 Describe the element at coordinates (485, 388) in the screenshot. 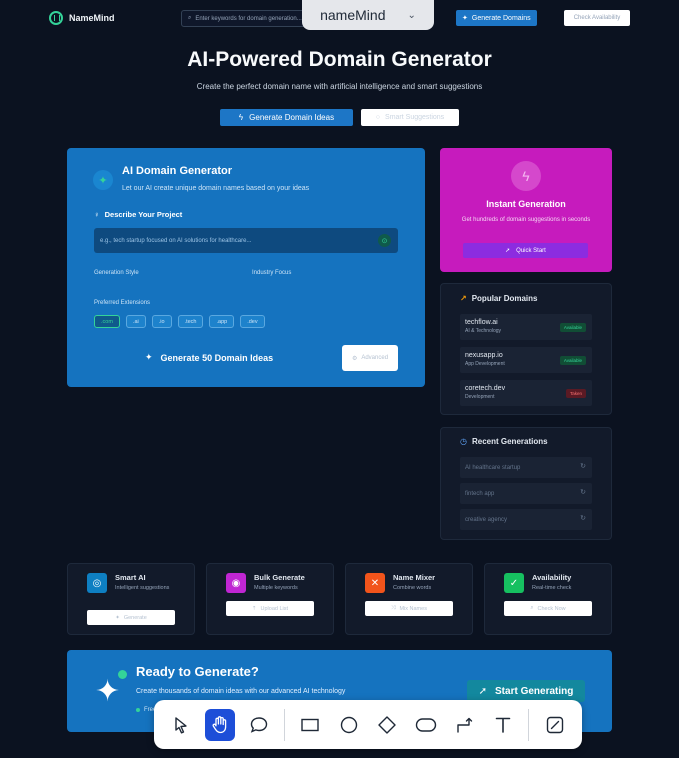

I see `domain-name: coretech.dev` at that location.